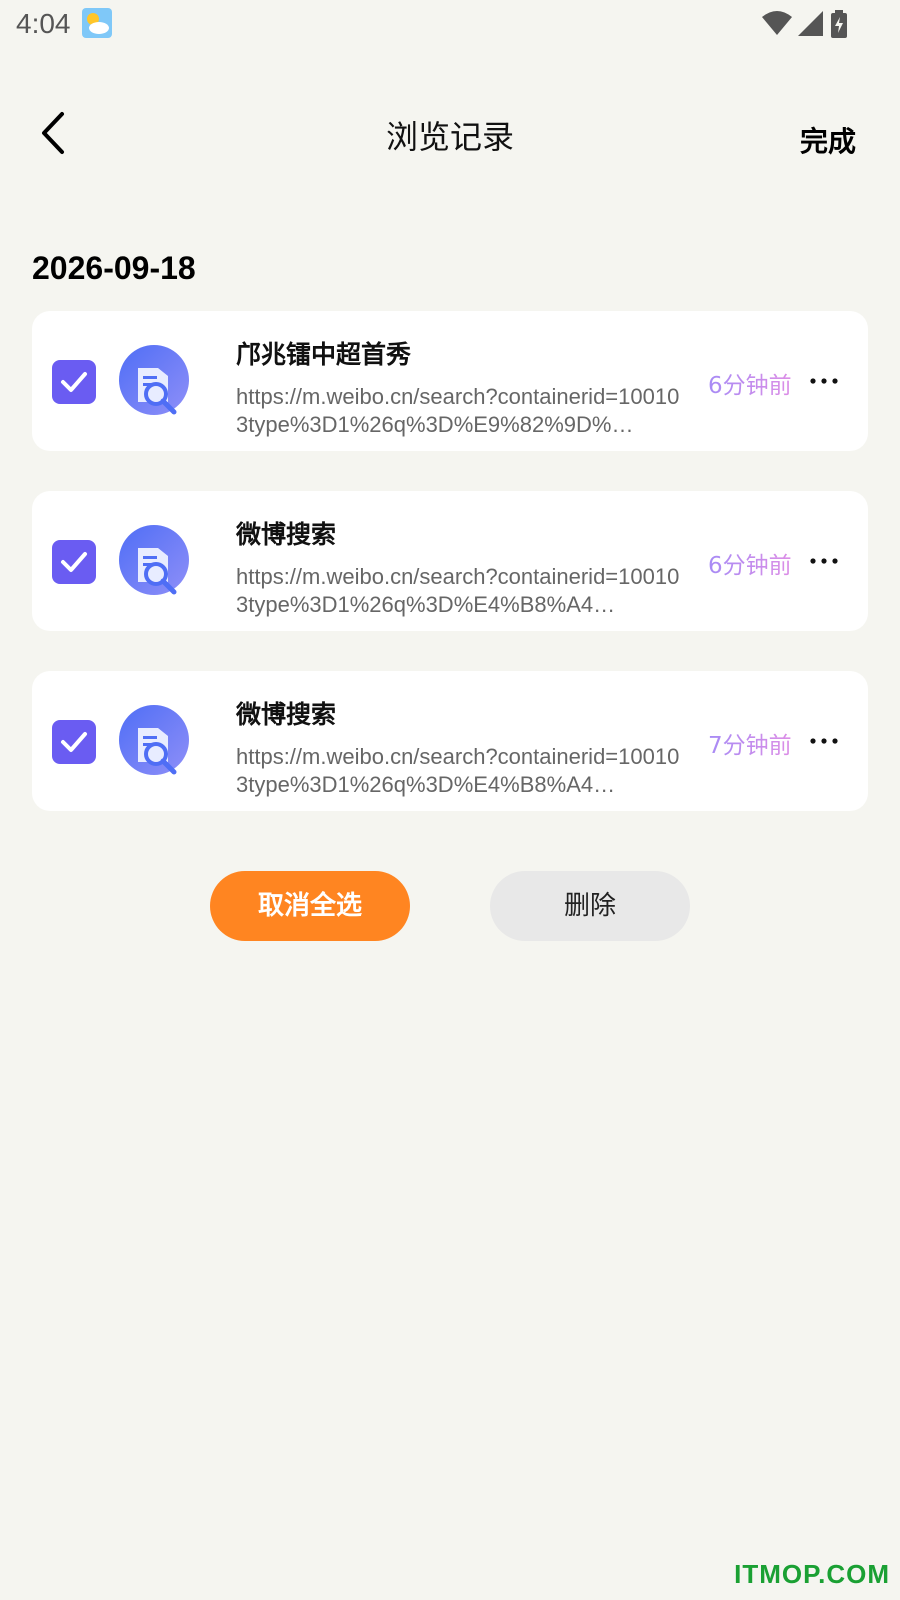 The image size is (900, 1600). What do you see at coordinates (828, 140) in the screenshot?
I see `done-button: 完成` at bounding box center [828, 140].